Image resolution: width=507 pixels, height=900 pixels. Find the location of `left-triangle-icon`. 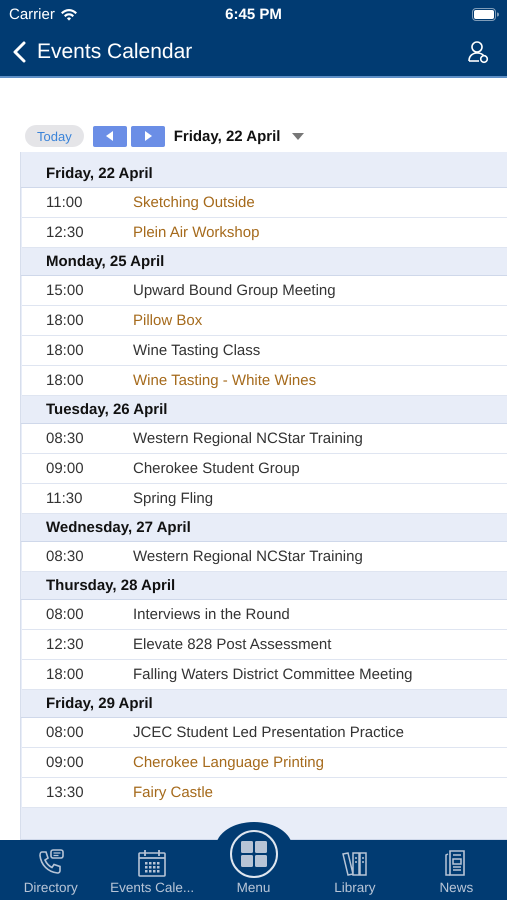

left-triangle-icon is located at coordinates (110, 136).